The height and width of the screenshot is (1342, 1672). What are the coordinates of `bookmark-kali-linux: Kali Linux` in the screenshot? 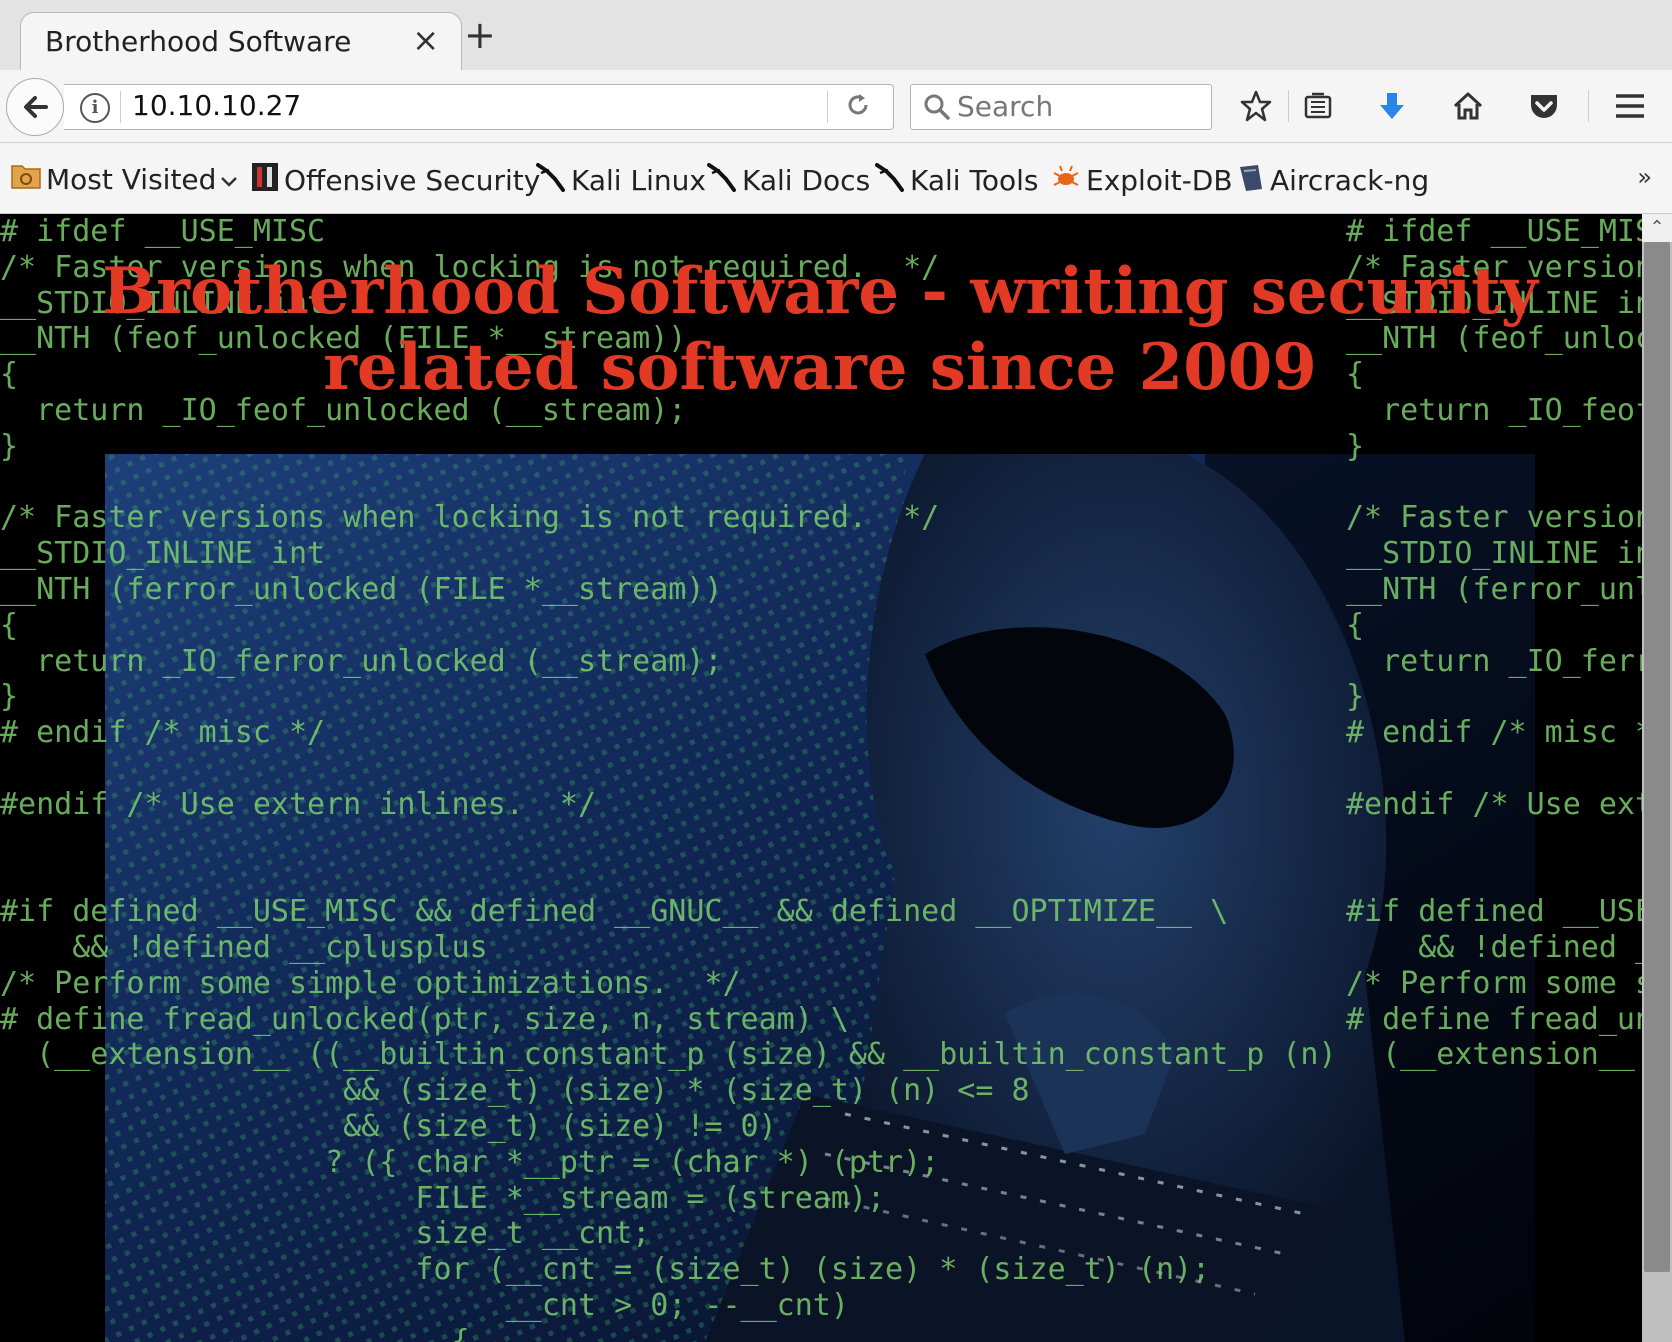 It's located at (620, 180).